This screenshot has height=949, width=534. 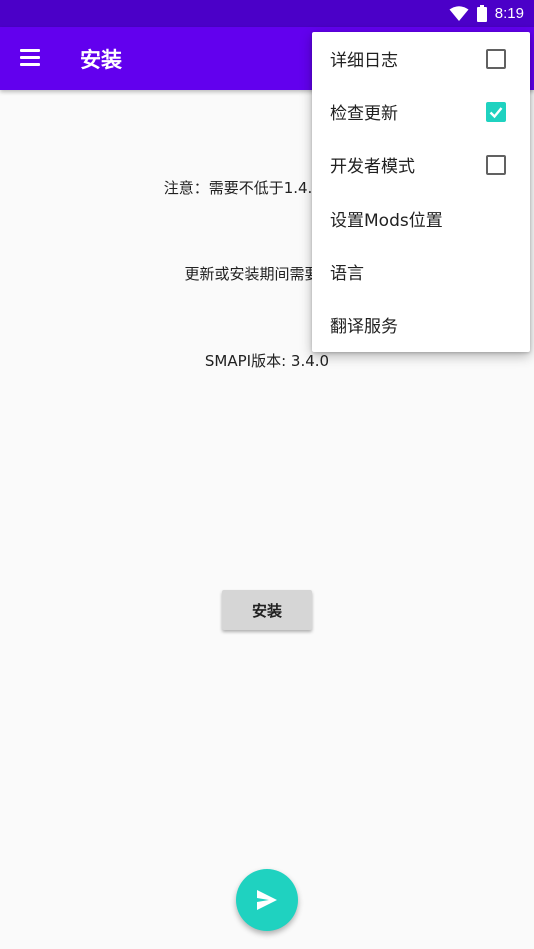 I want to click on menu-item-label: 检查更新, so click(x=364, y=114).